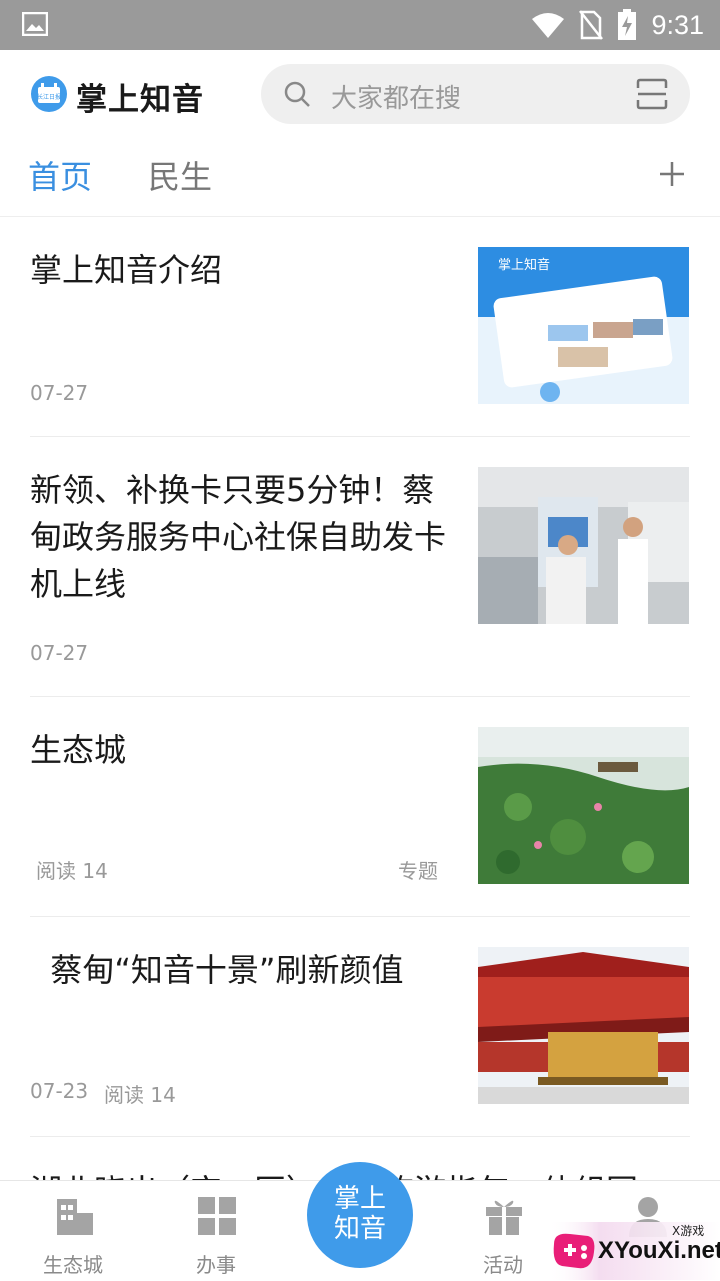  What do you see at coordinates (359, 1199) in the screenshot?
I see `center-button-line1: 掌上` at bounding box center [359, 1199].